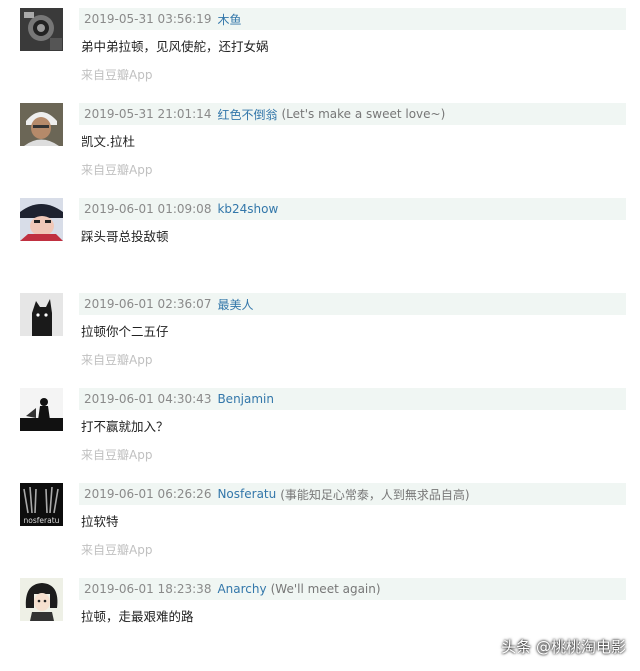 The image size is (640, 671). Describe the element at coordinates (241, 589) in the screenshot. I see `comment-username: Anarchy` at that location.